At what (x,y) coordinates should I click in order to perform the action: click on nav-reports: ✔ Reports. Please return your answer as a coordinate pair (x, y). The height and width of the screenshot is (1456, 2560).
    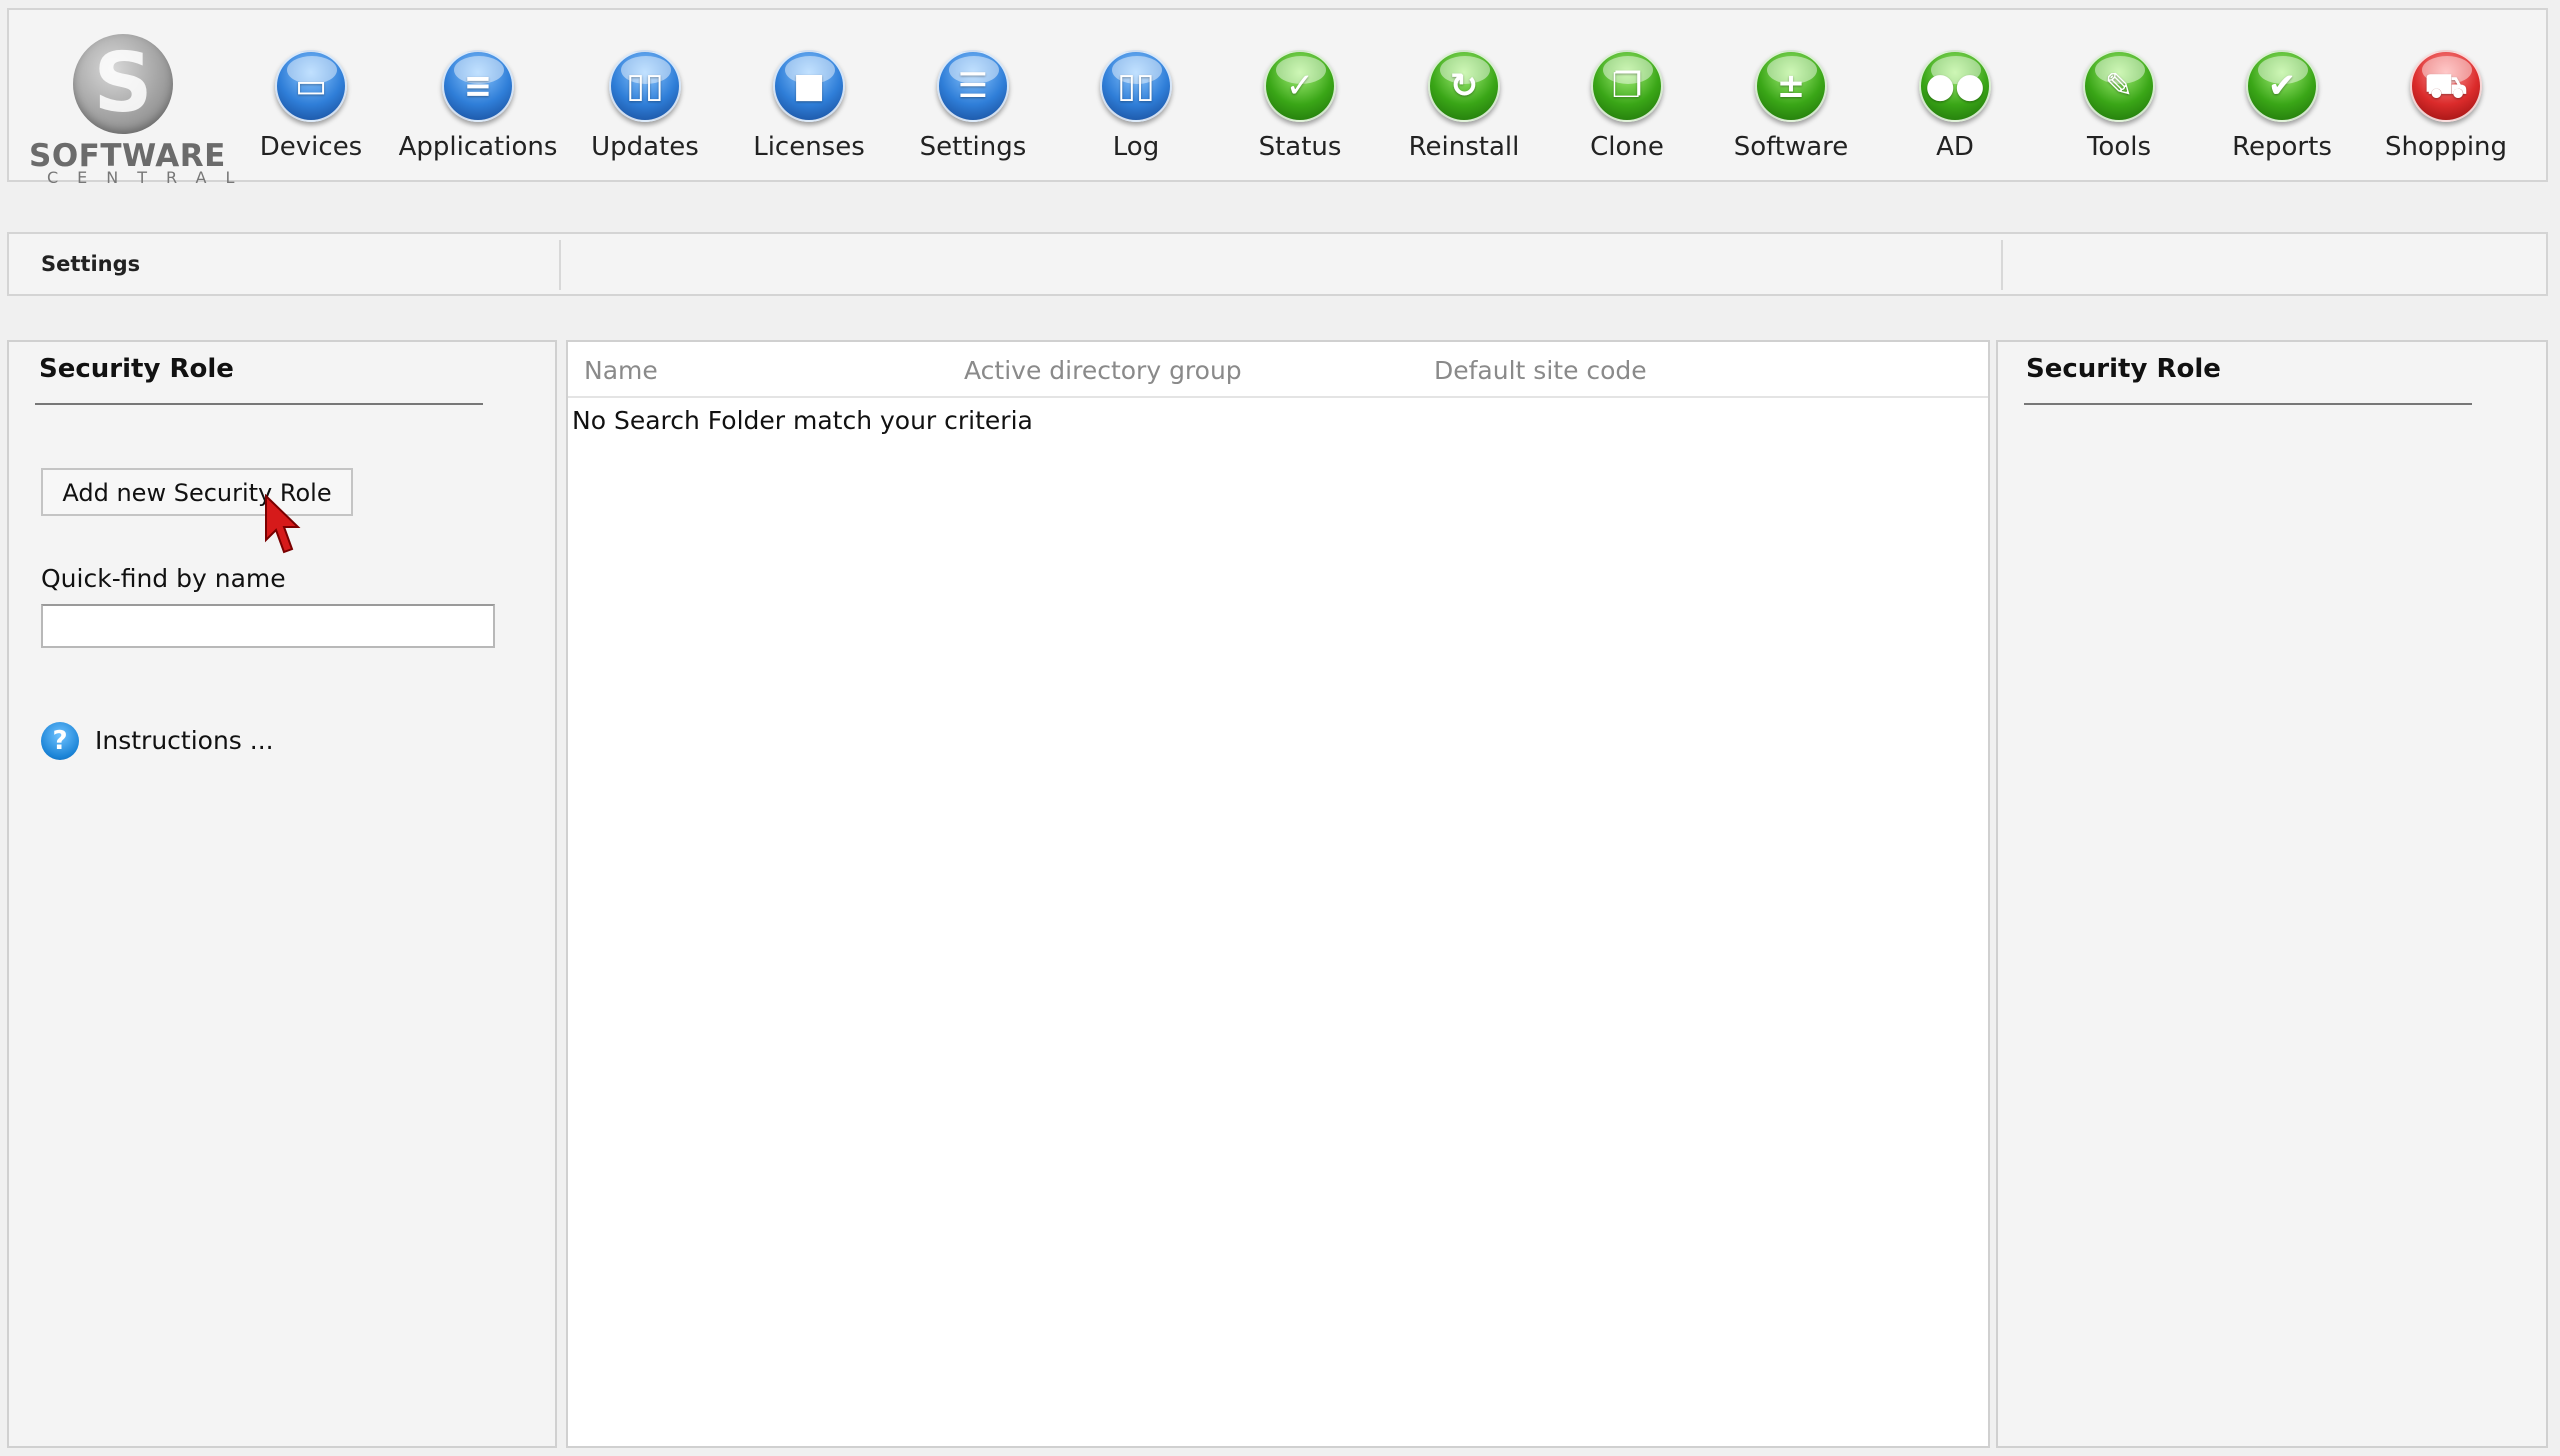
    Looking at the image, I should click on (2282, 95).